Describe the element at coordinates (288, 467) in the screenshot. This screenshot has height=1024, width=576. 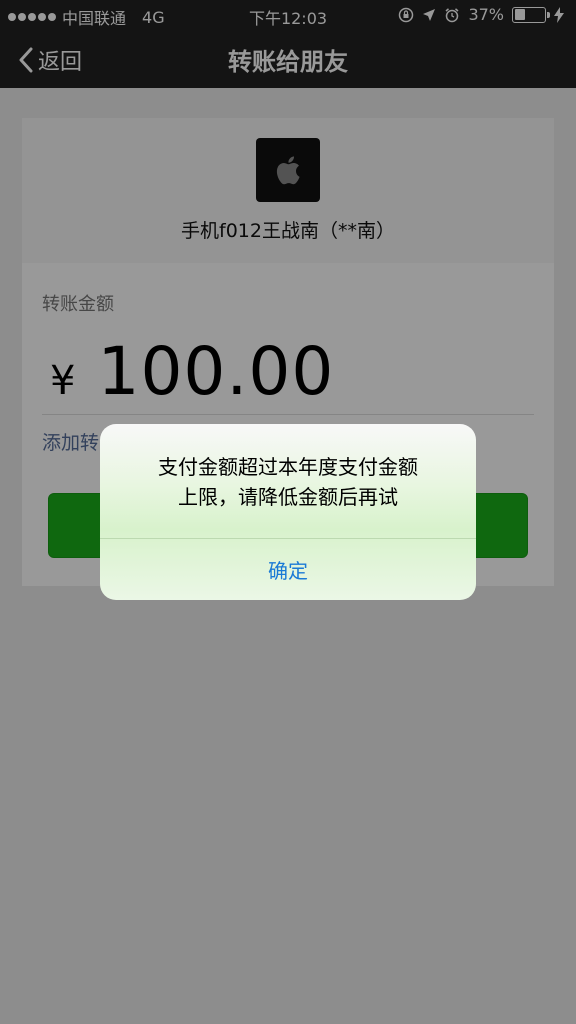
I see `alert-message-line-1: 支付金额超过本年度支付金额` at that location.